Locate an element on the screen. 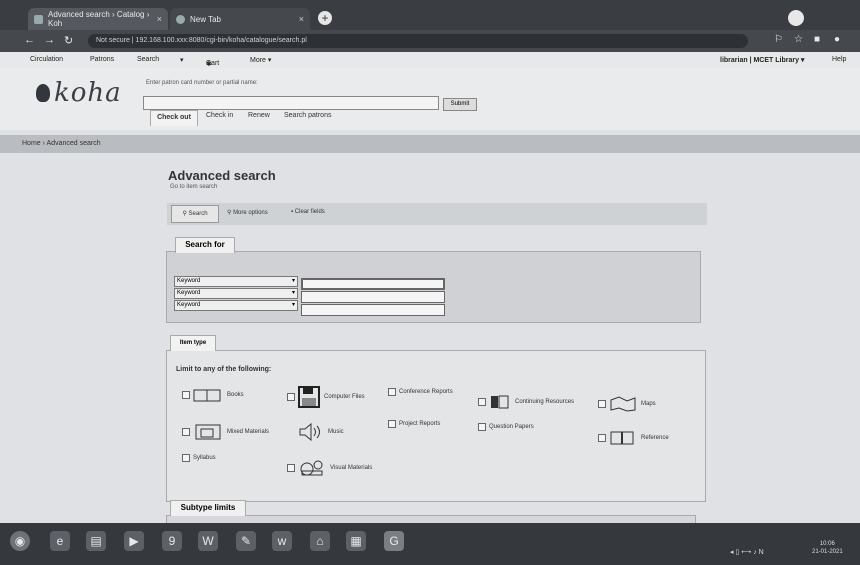 This screenshot has width=860, height=565. nav-search-dropdown: ▾ is located at coordinates (182, 60).